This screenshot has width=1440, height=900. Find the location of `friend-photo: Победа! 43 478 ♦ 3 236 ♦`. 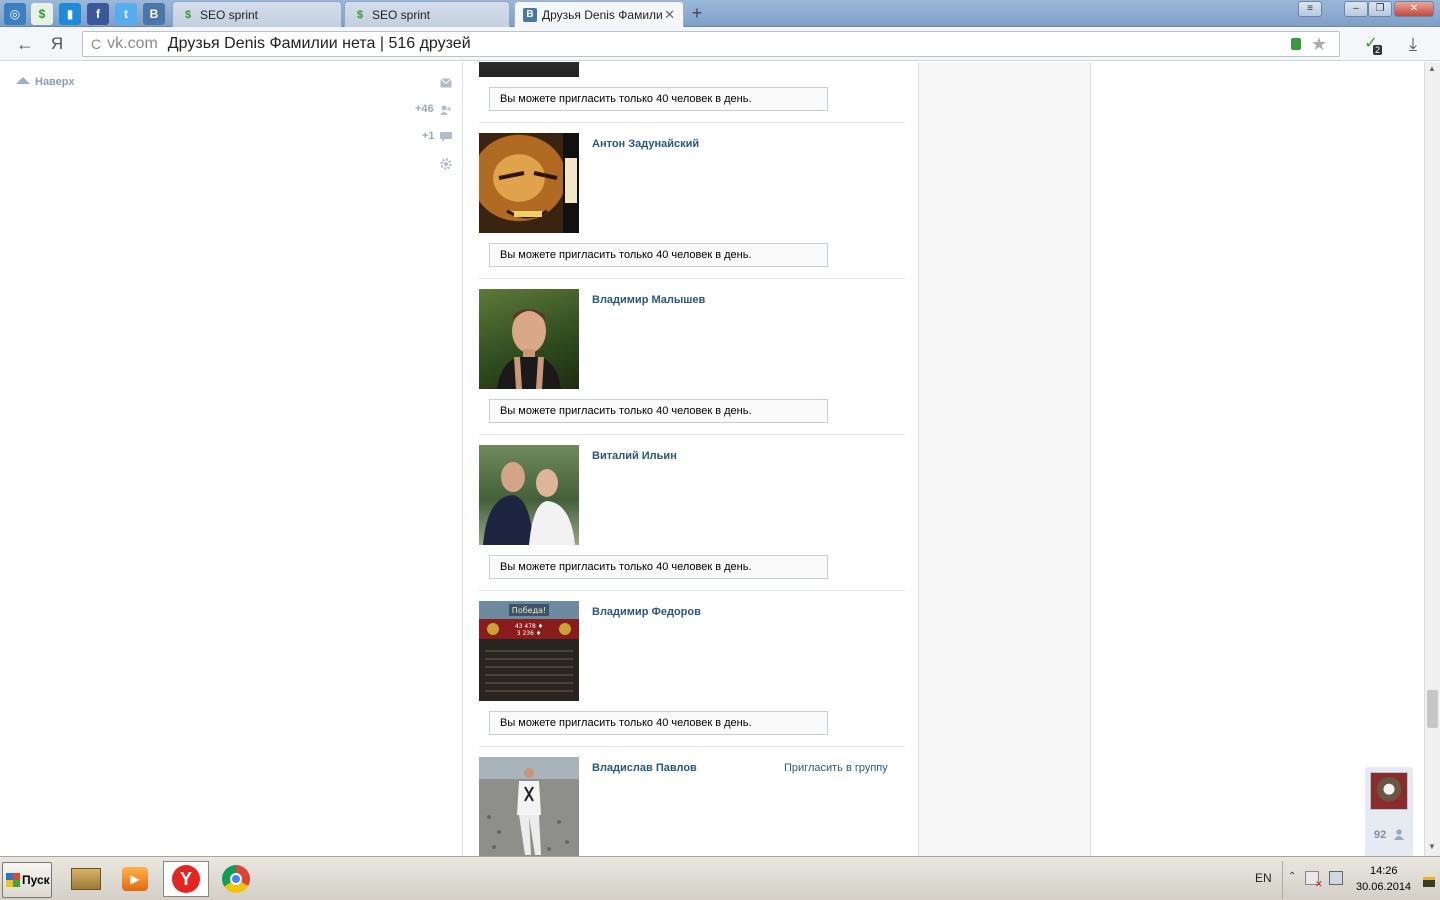

friend-photo: Победа! 43 478 ♦ 3 236 ♦ is located at coordinates (529, 651).